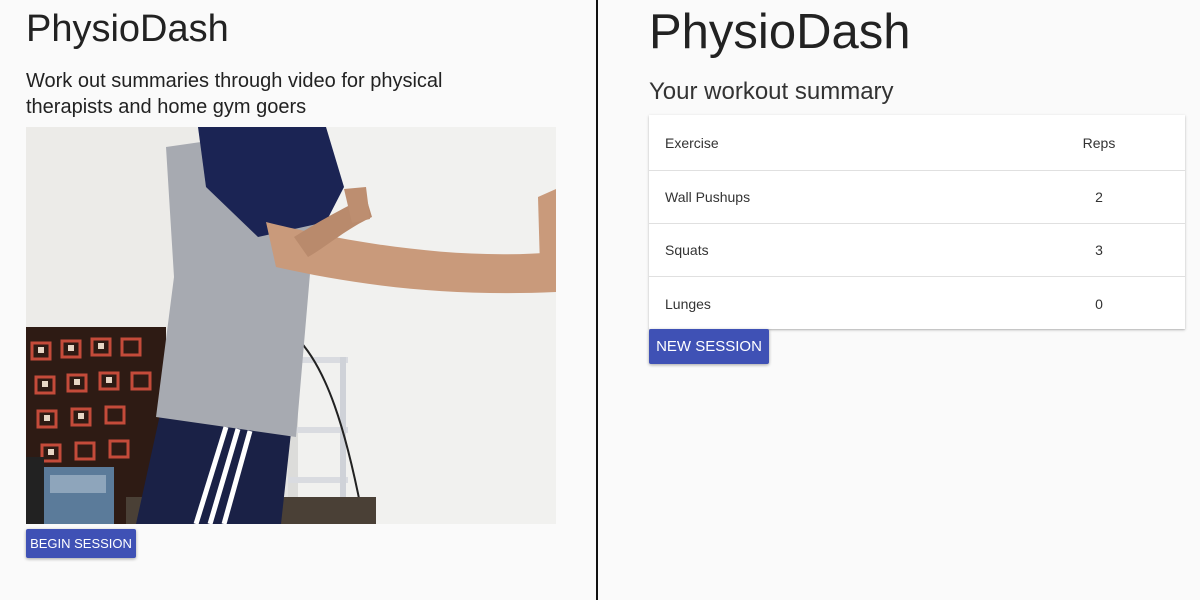 The width and height of the screenshot is (1200, 600). Describe the element at coordinates (917, 197) in the screenshot. I see `table-row: Wall Pushups 2` at that location.